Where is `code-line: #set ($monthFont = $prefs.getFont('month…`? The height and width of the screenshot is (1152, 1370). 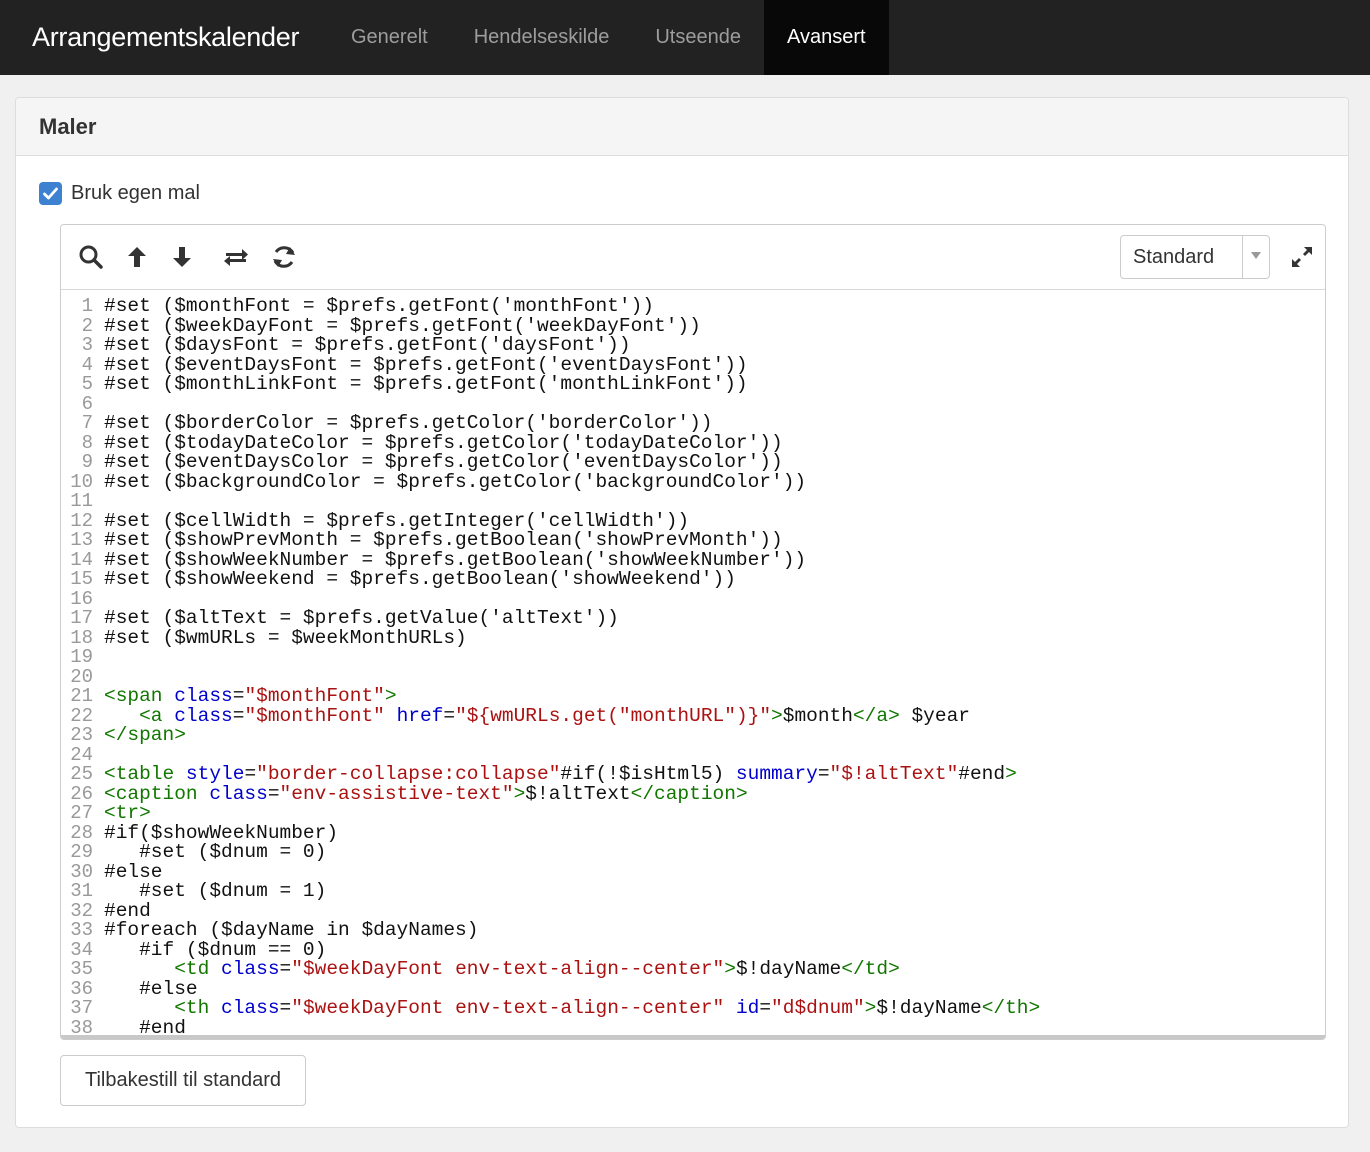 code-line: #set ($monthFont = $prefs.getFont('month… is located at coordinates (379, 306).